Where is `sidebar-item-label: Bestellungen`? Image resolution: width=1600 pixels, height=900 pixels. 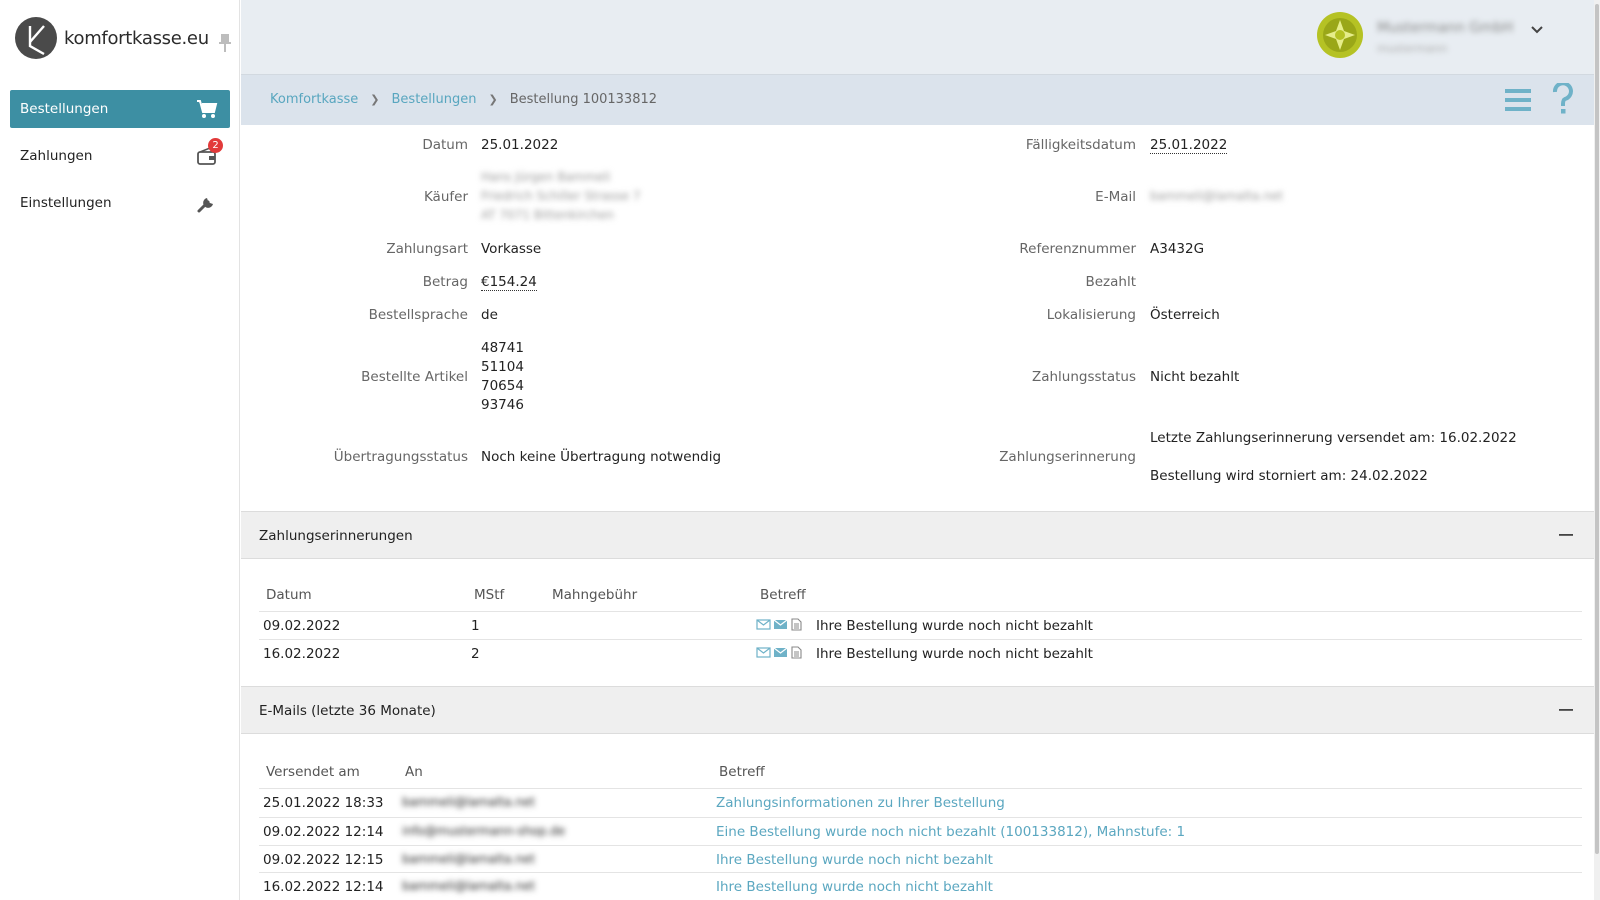 sidebar-item-label: Bestellungen is located at coordinates (64, 109).